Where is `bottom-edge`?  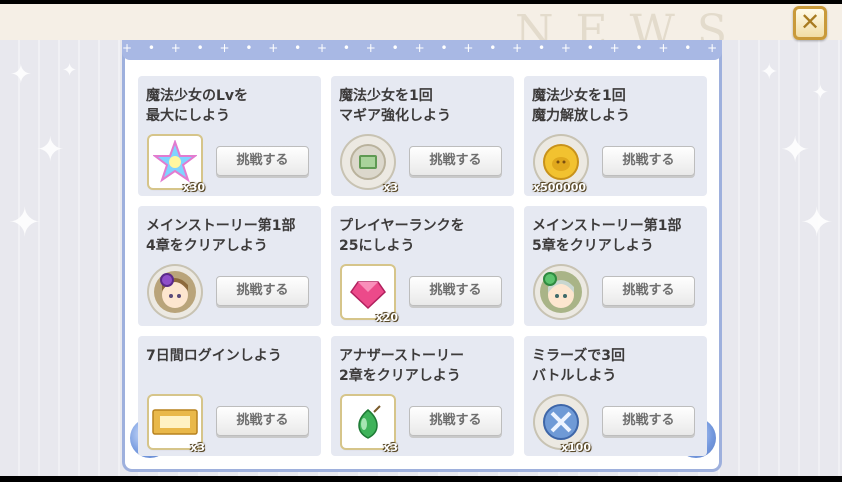 bottom-edge is located at coordinates (421, 479).